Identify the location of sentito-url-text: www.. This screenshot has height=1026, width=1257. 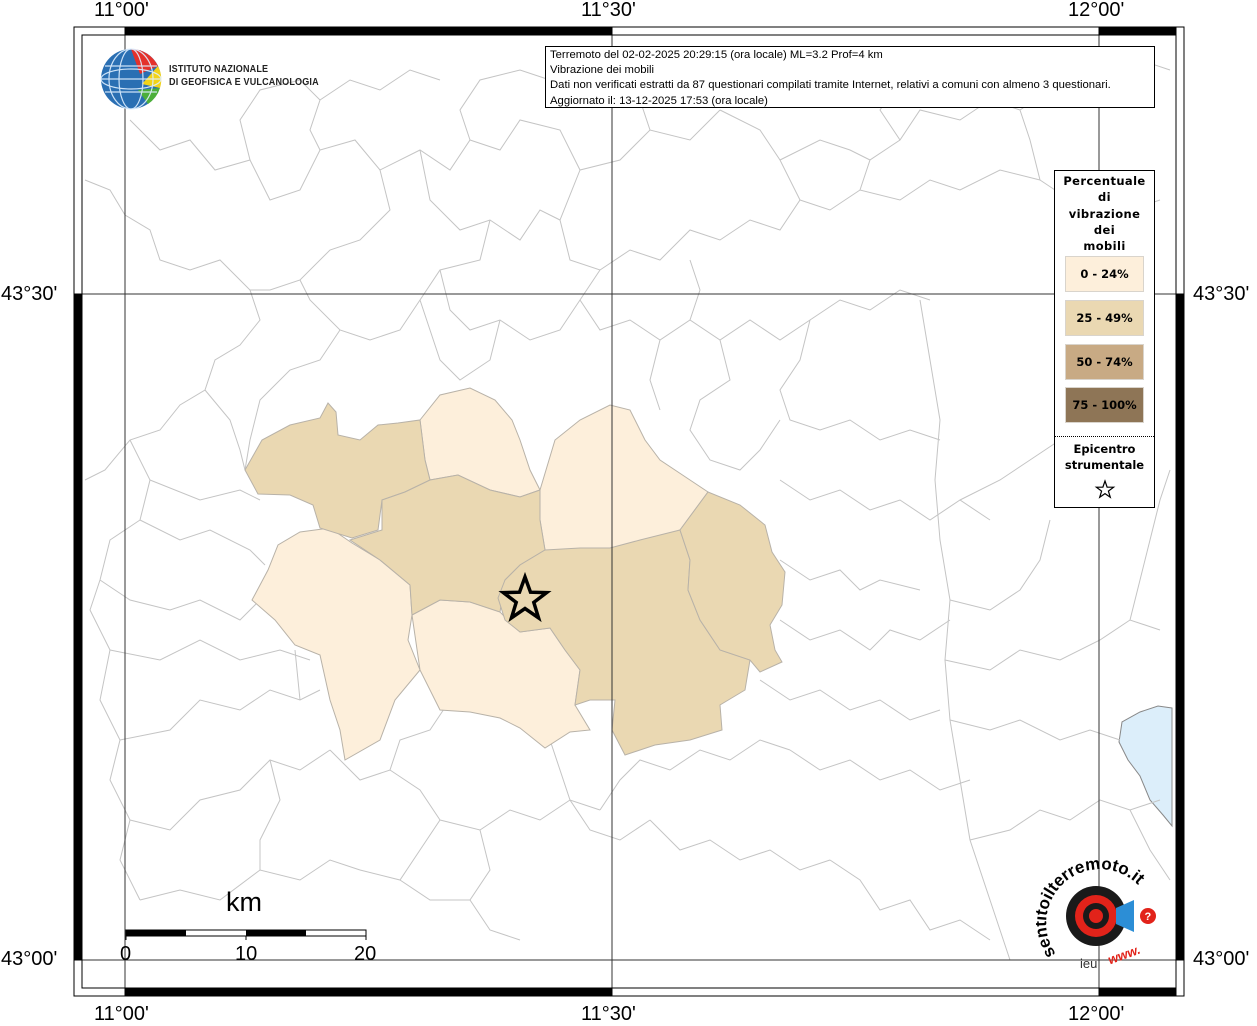
(1124, 955).